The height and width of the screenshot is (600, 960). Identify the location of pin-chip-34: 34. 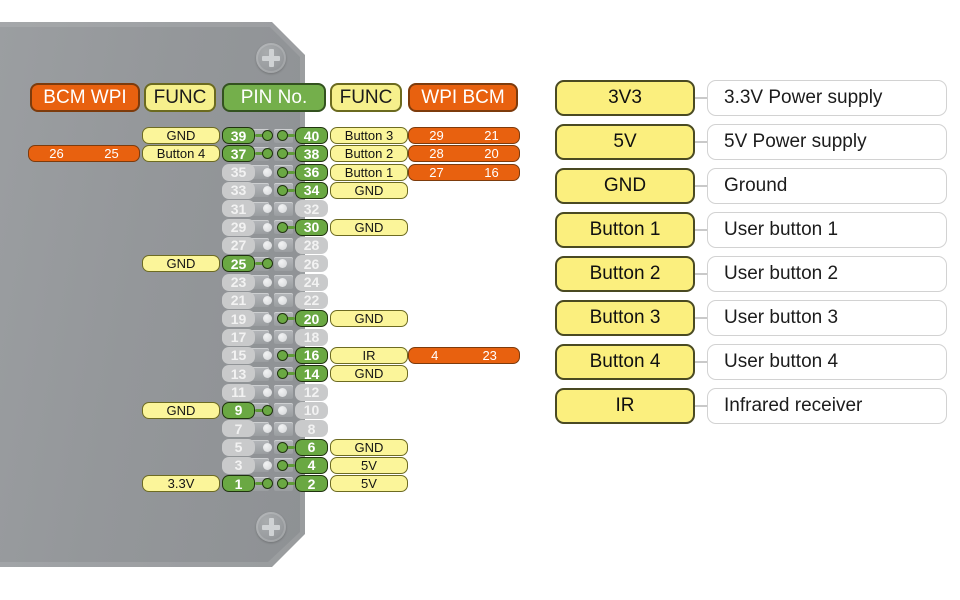
(311, 190).